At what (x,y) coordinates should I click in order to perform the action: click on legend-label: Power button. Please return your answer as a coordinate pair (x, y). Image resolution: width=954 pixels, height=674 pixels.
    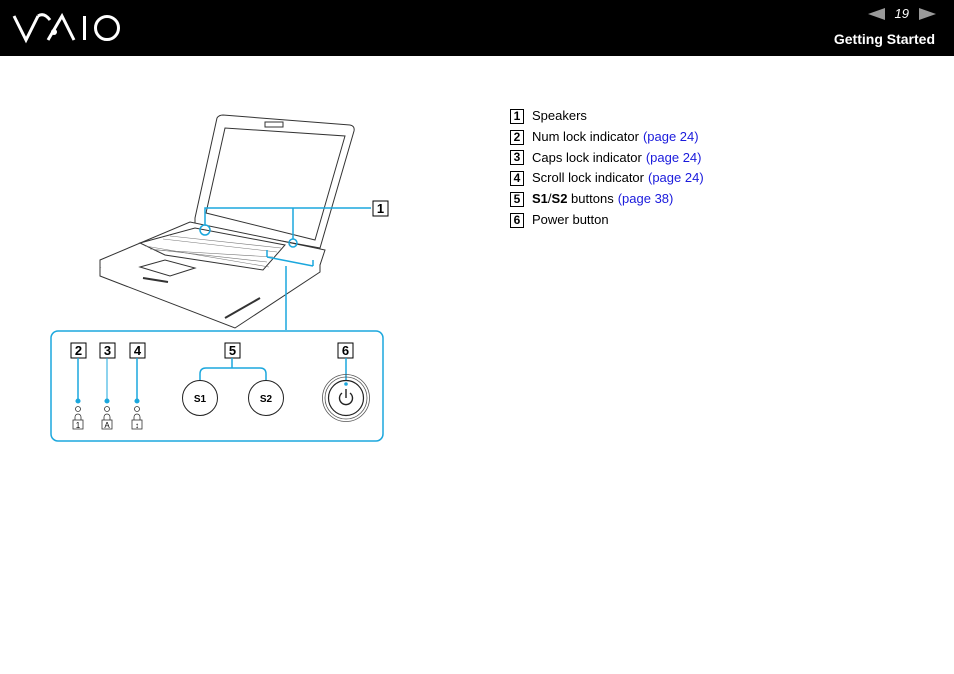
    Looking at the image, I should click on (570, 219).